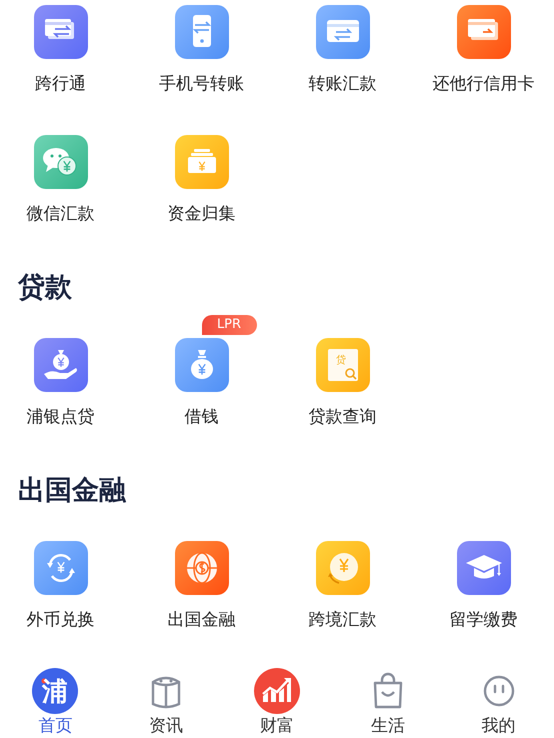 The width and height of the screenshot is (554, 738). I want to click on tab-button: 生活, so click(388, 701).